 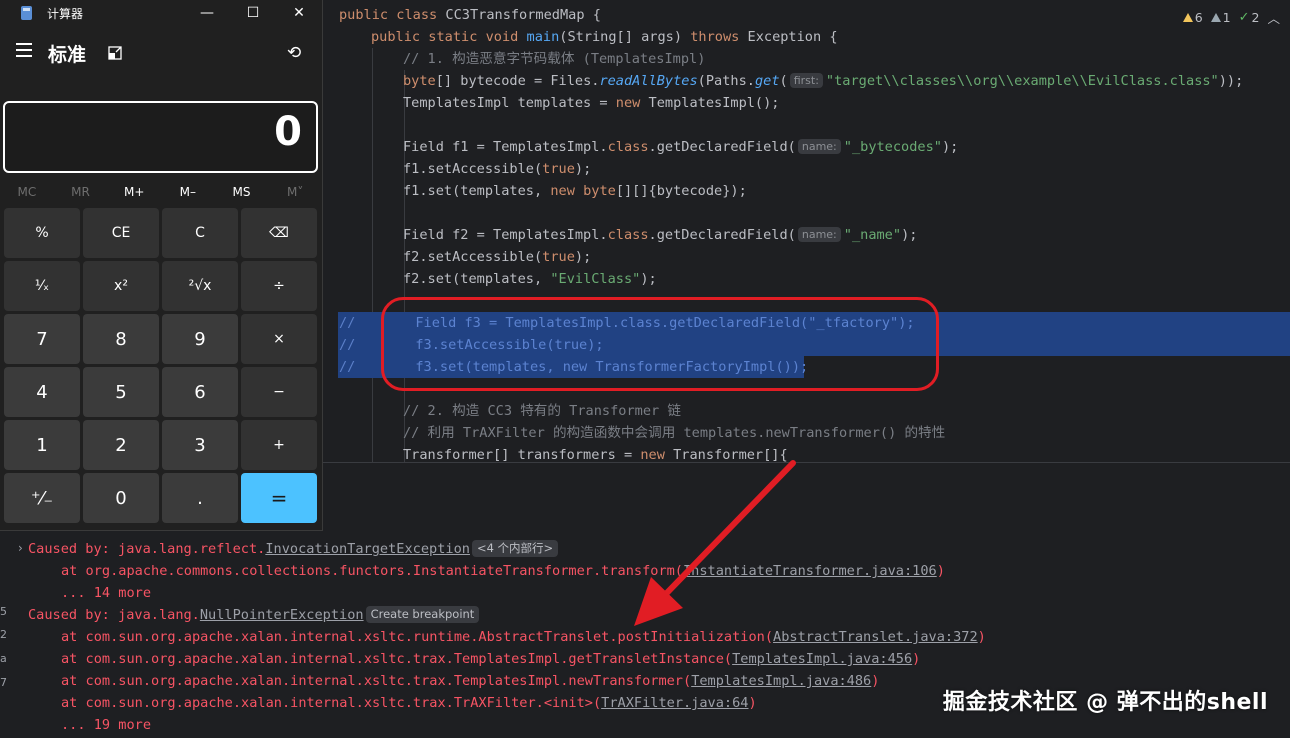 I want to click on gutter-mark: a, so click(x=3, y=658).